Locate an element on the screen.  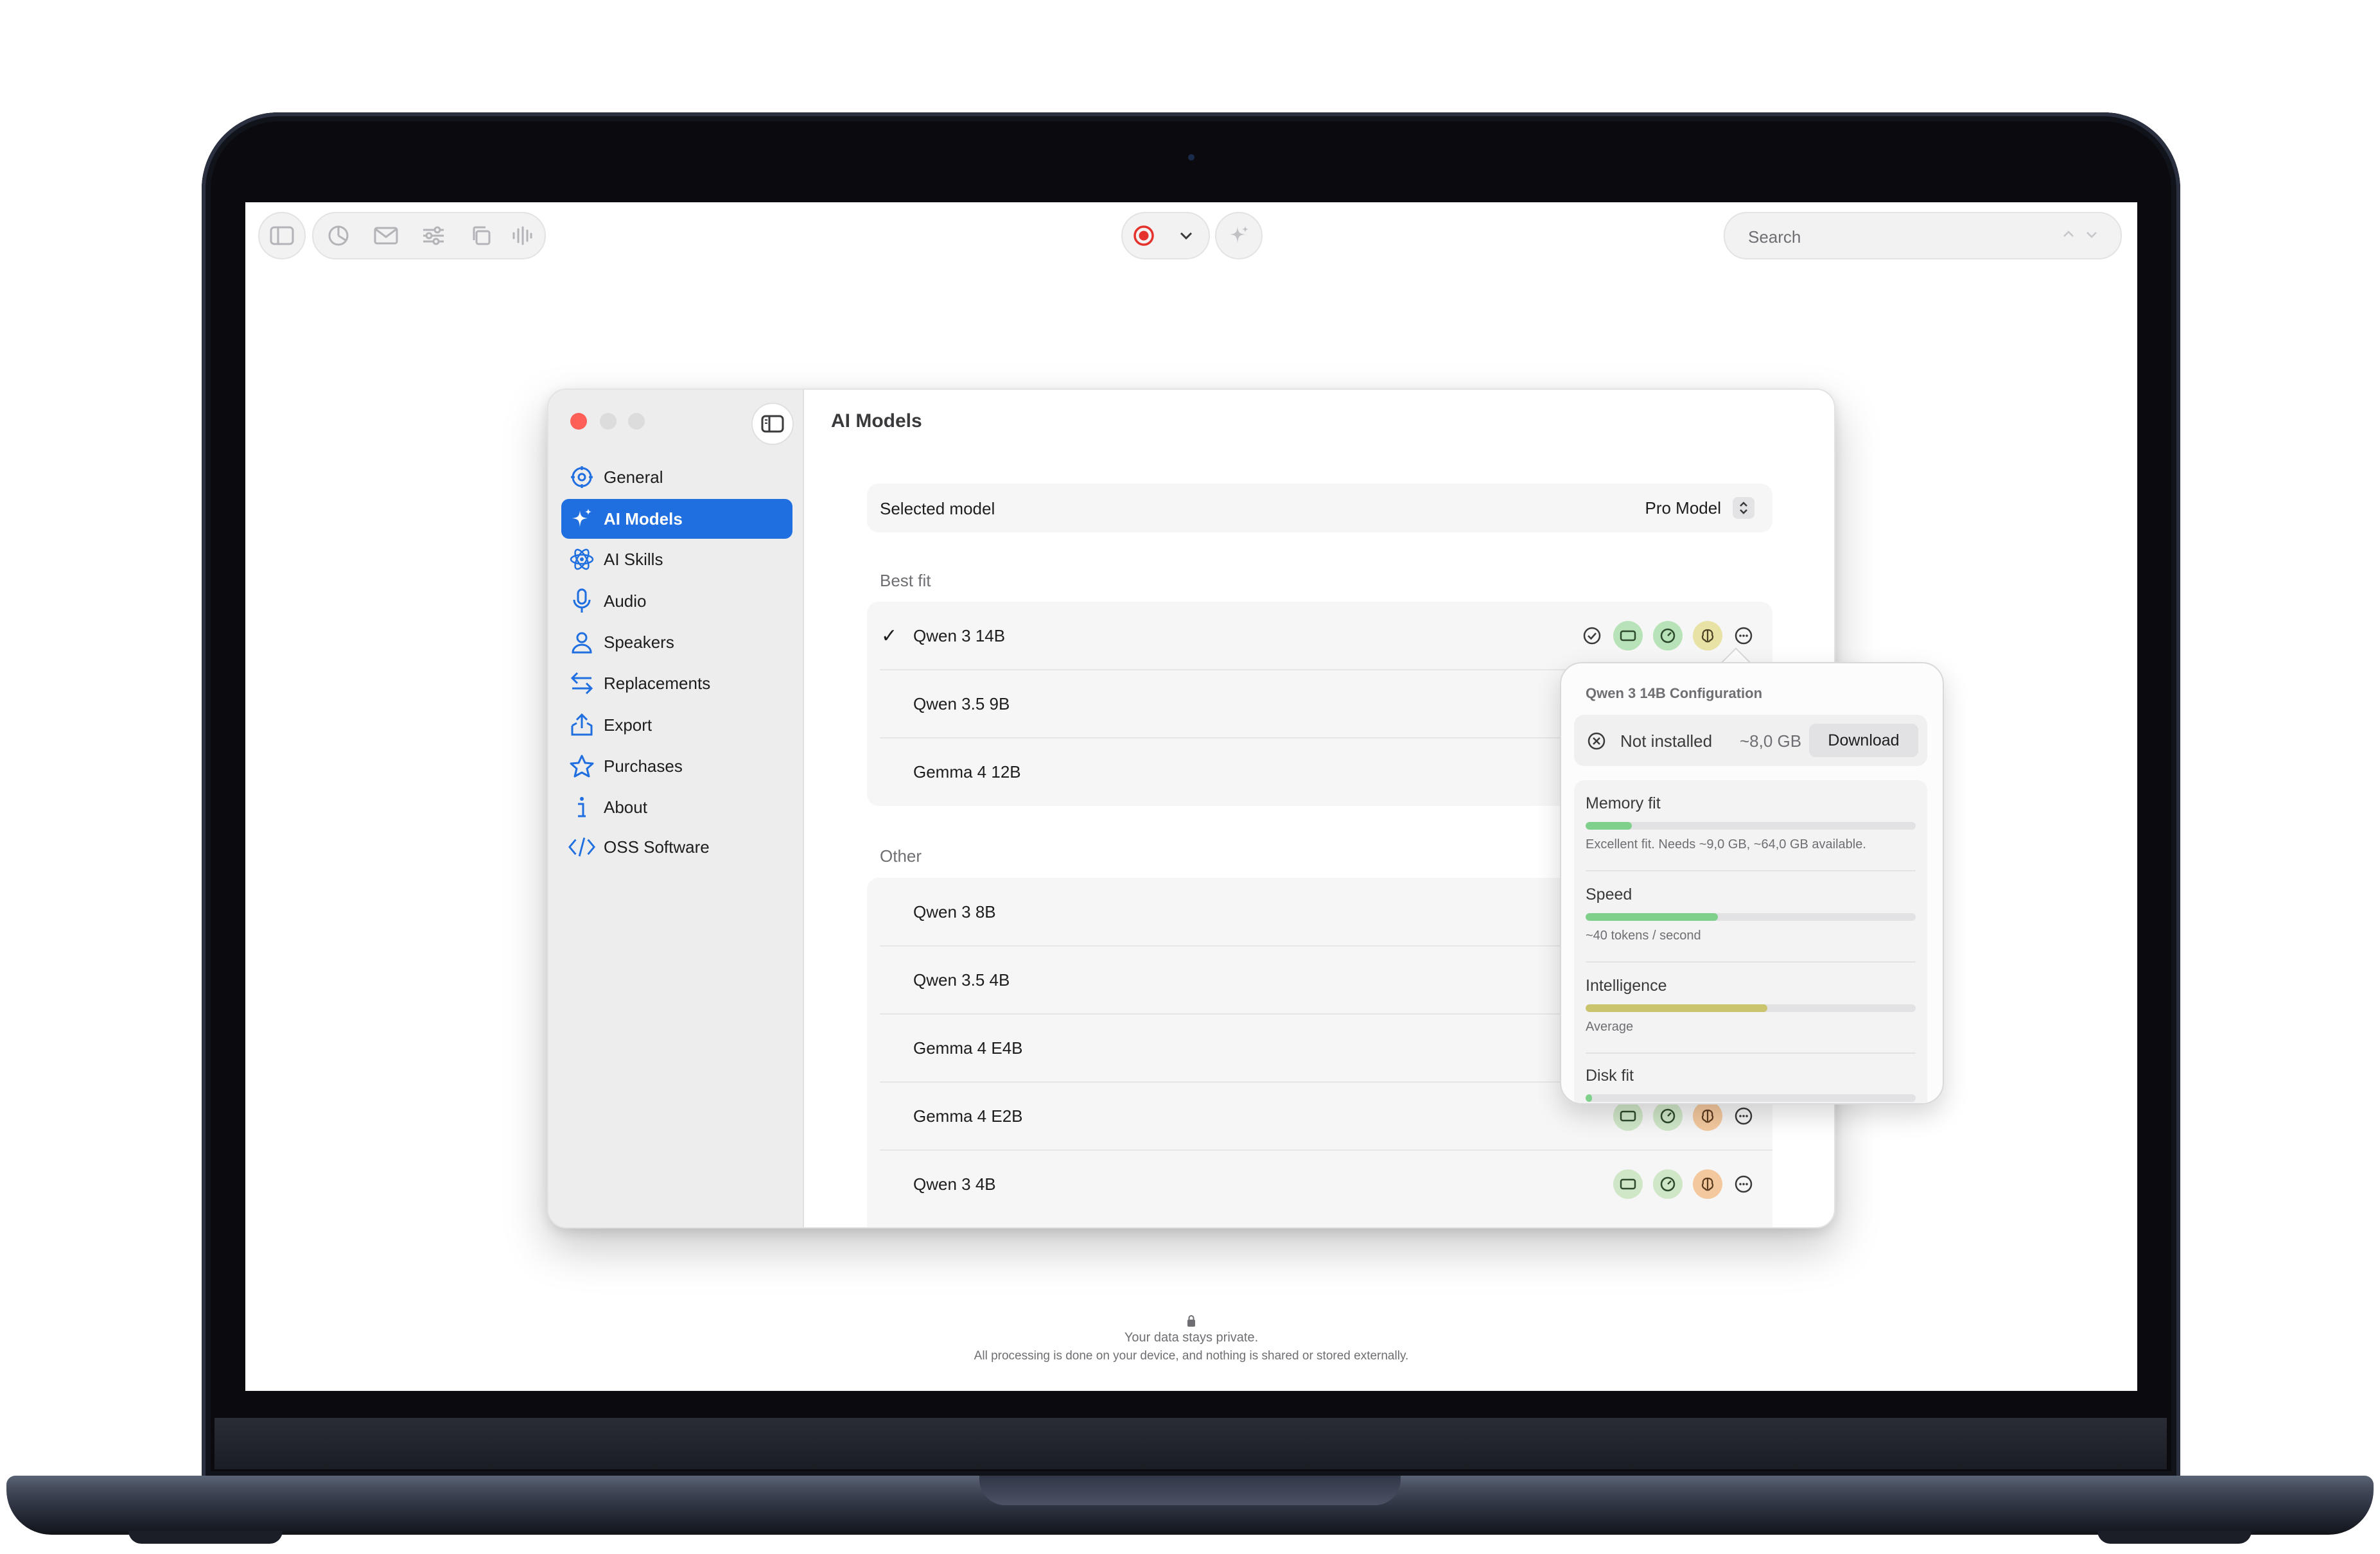
laptop-chin is located at coordinates (1190, 1443).